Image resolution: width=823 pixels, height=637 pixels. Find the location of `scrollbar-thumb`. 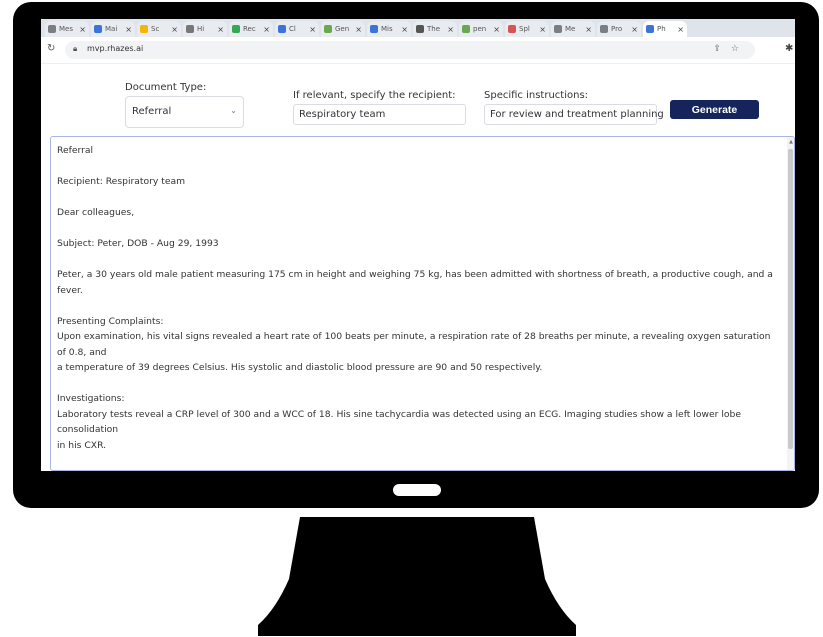

scrollbar-thumb is located at coordinates (790, 299).